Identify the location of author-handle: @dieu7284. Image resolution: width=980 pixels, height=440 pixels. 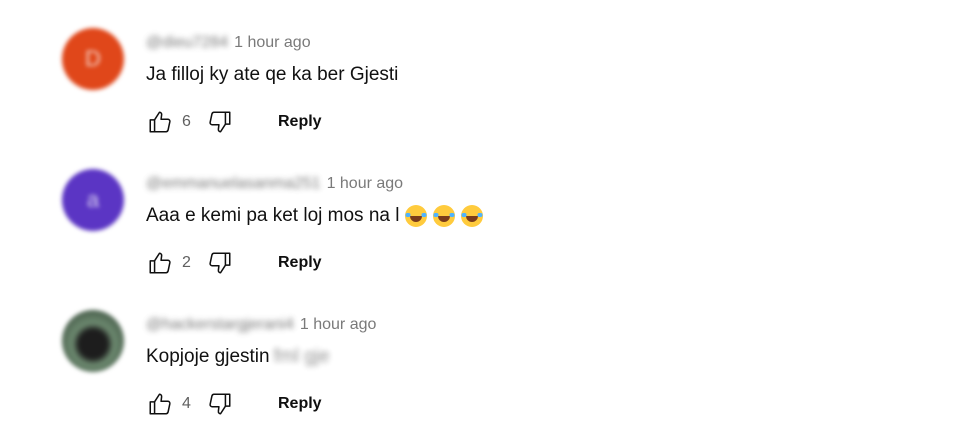
(187, 43).